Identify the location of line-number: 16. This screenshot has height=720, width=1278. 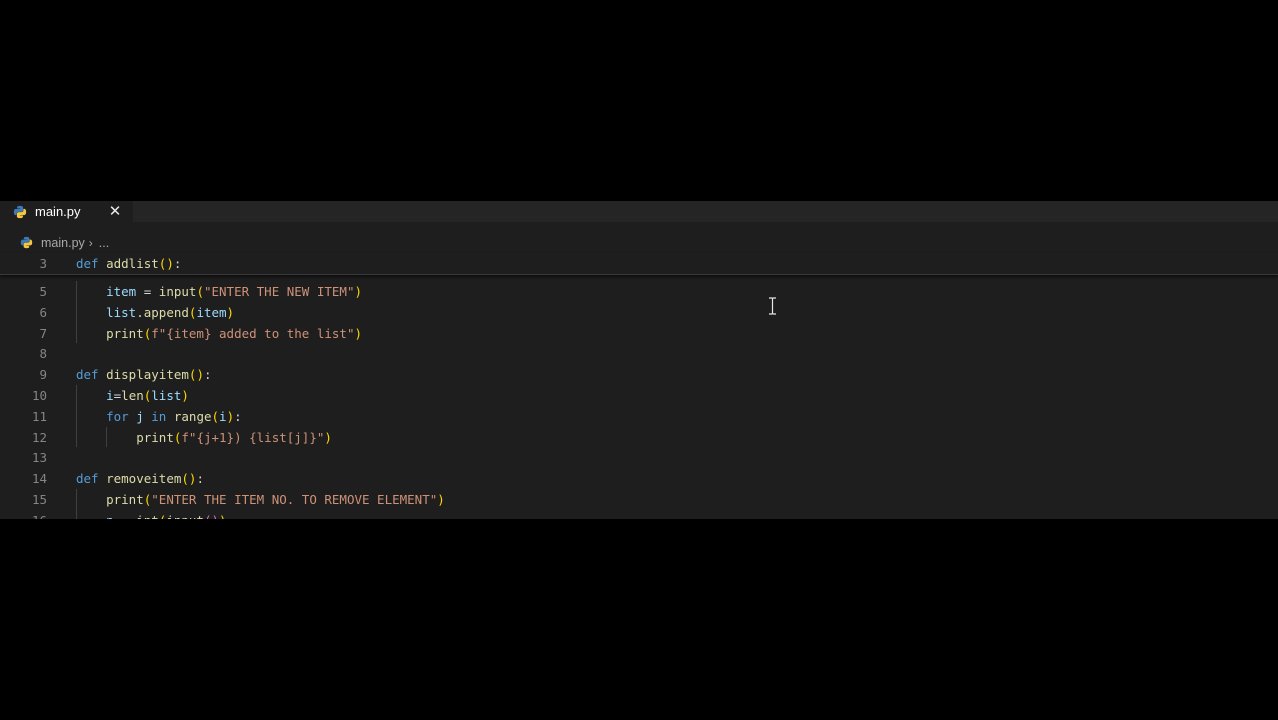
(23, 514).